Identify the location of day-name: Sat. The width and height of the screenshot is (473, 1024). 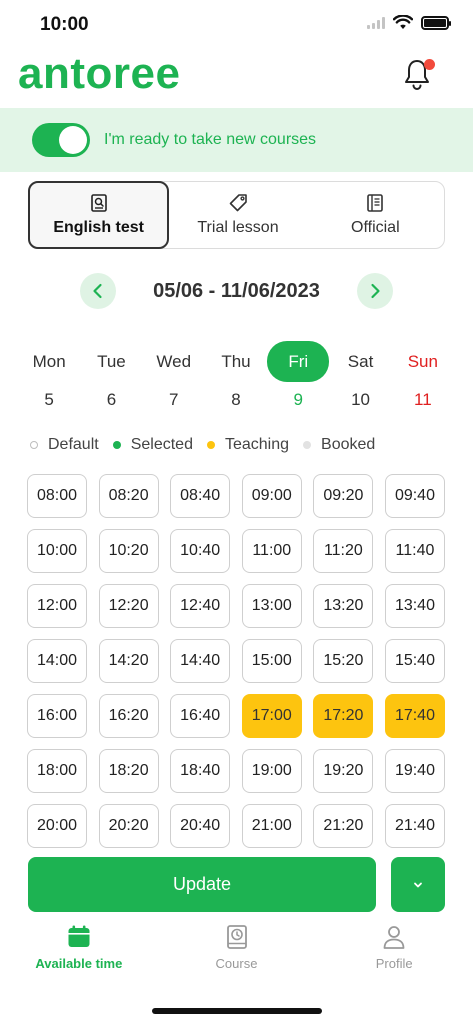
(360, 361).